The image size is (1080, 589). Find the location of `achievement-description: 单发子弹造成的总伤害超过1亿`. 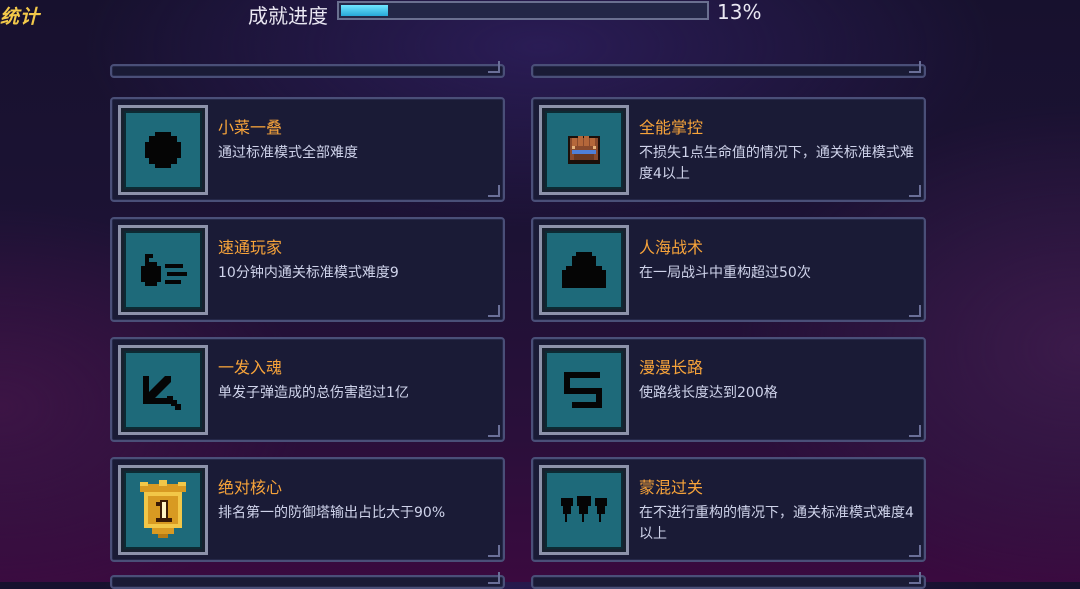

achievement-description: 单发子弹造成的总伤害超过1亿 is located at coordinates (313, 393).